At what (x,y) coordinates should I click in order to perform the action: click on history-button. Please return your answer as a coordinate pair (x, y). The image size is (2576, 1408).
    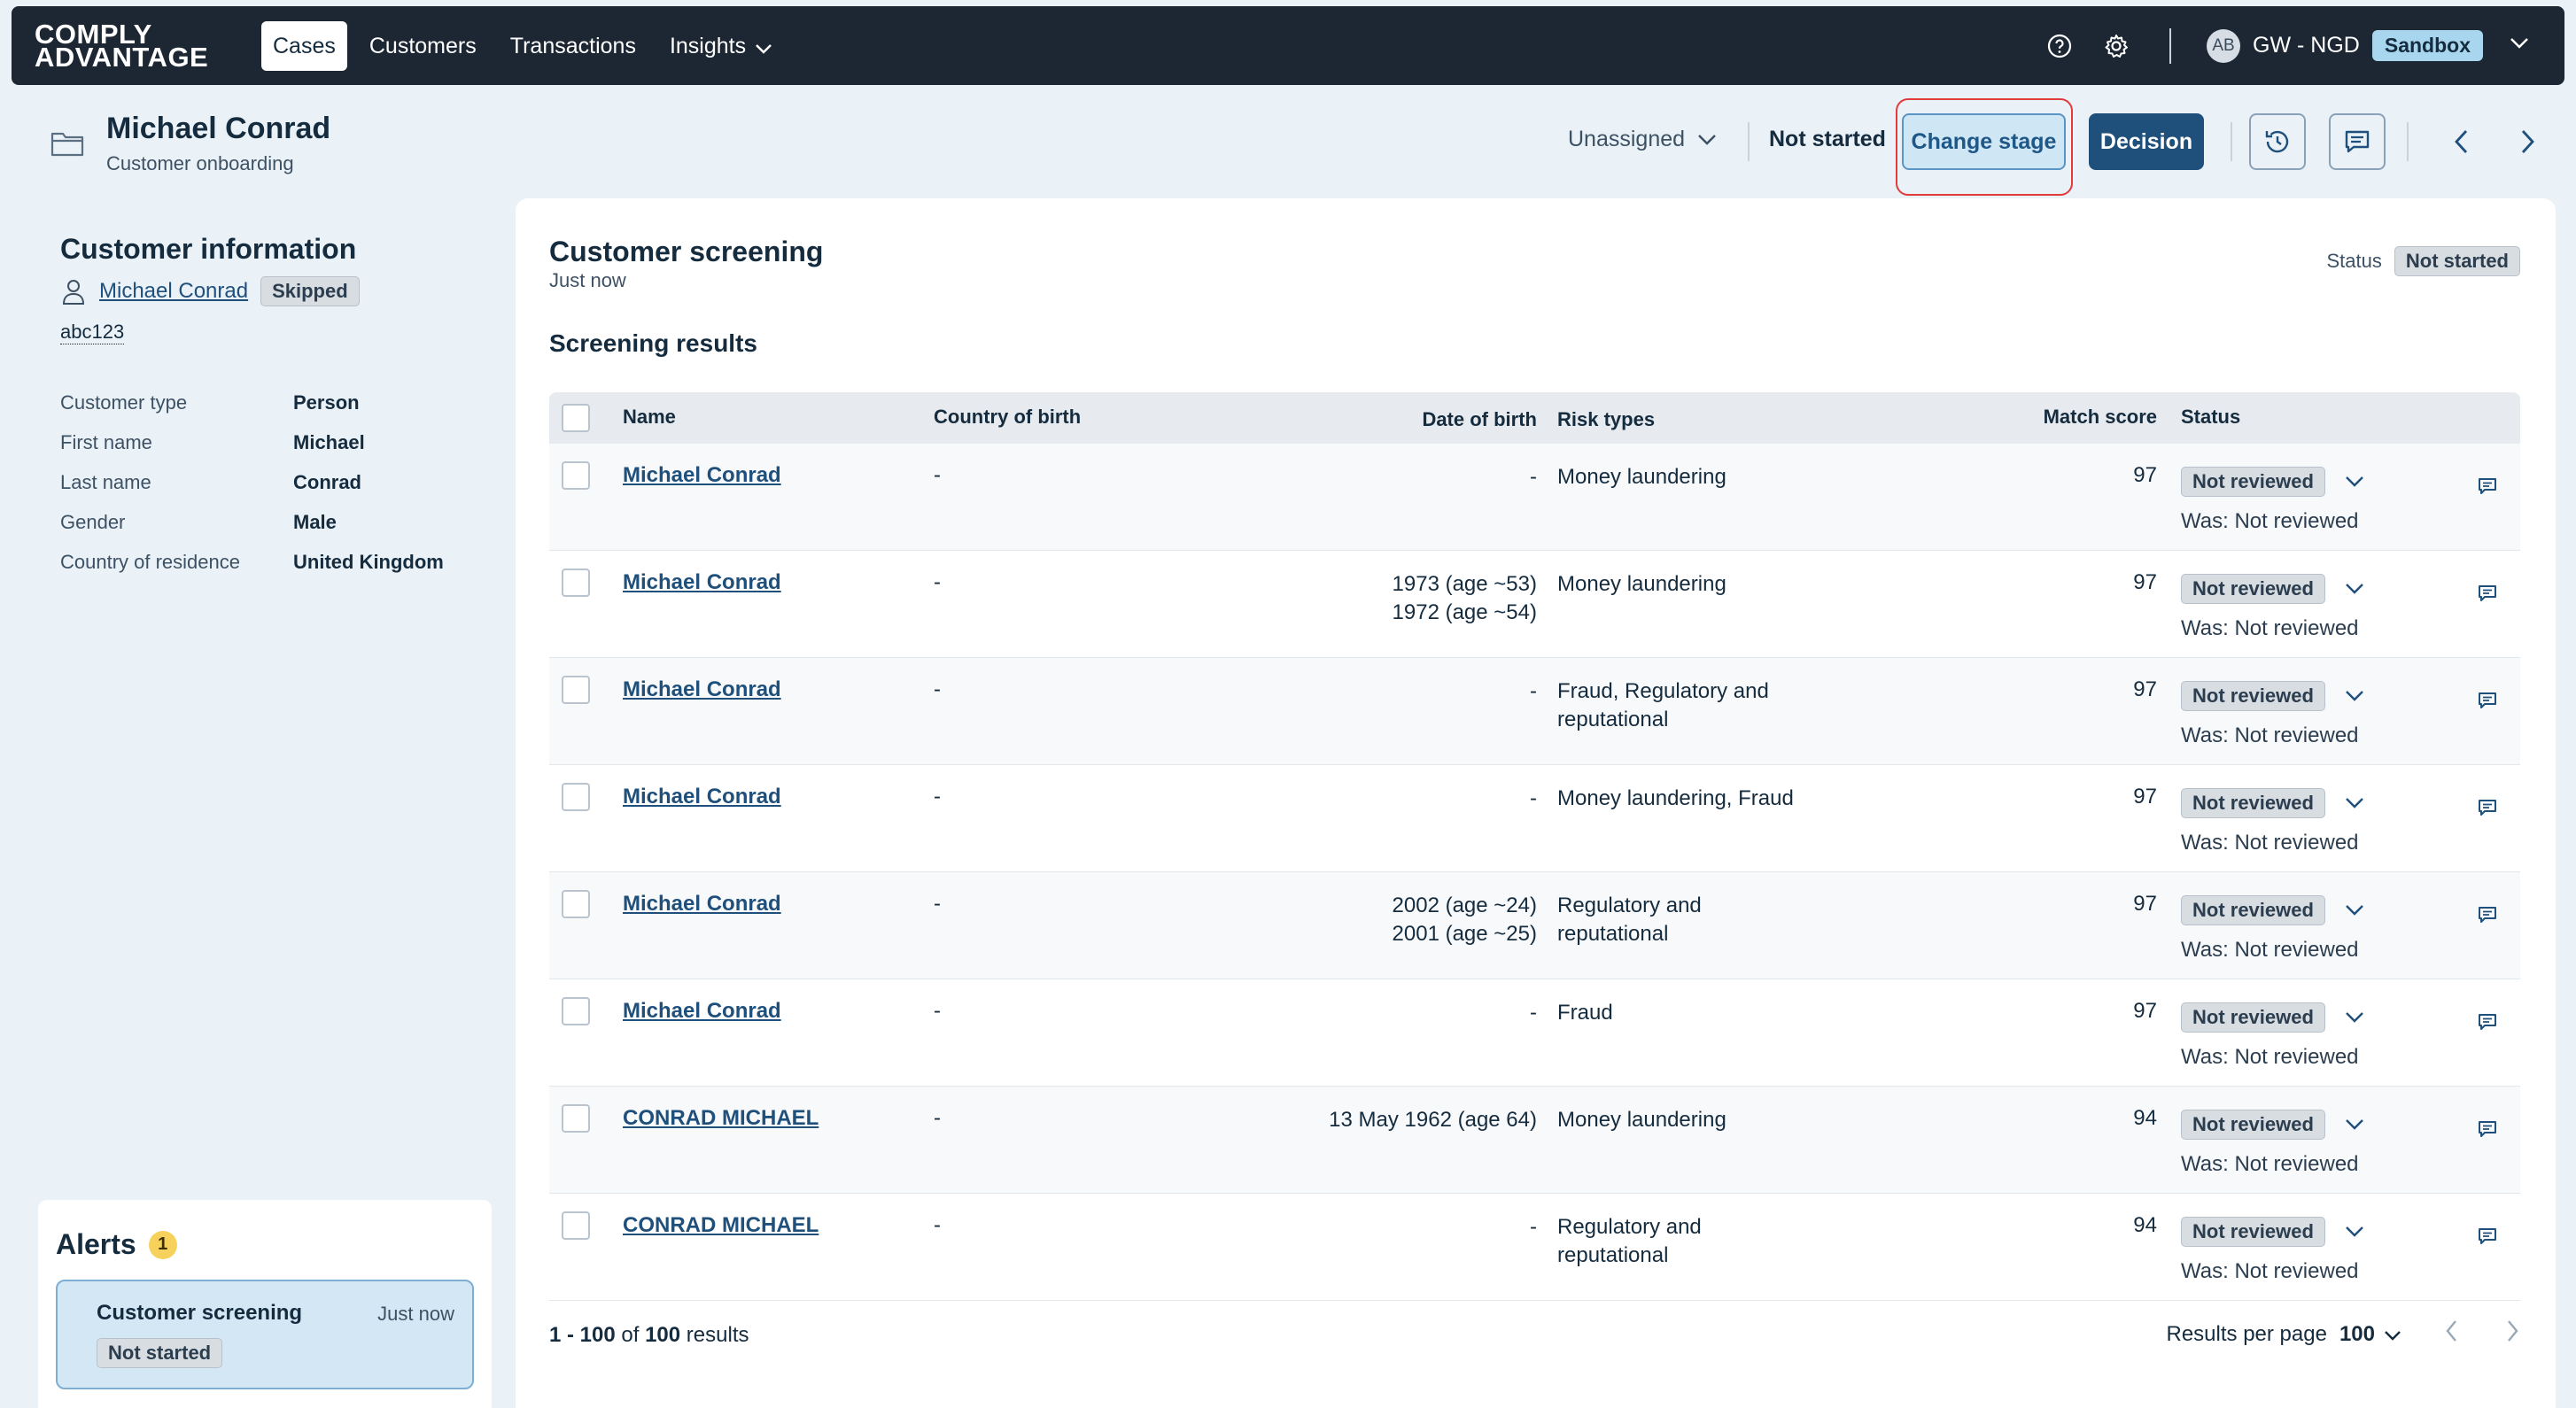
    Looking at the image, I should click on (2277, 141).